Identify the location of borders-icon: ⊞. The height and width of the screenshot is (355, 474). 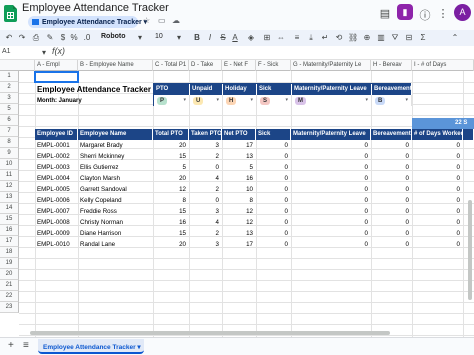
(267, 38).